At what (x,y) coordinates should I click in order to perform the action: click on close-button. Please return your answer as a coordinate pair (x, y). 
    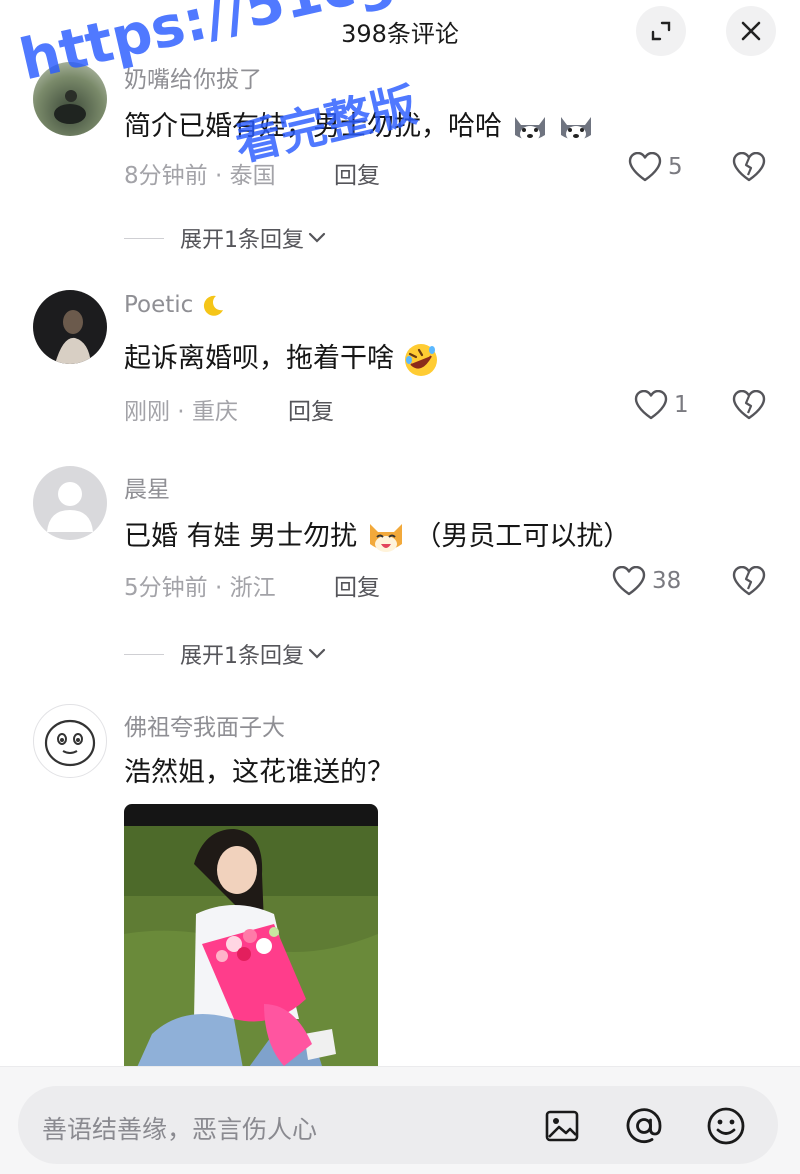
    Looking at the image, I should click on (751, 31).